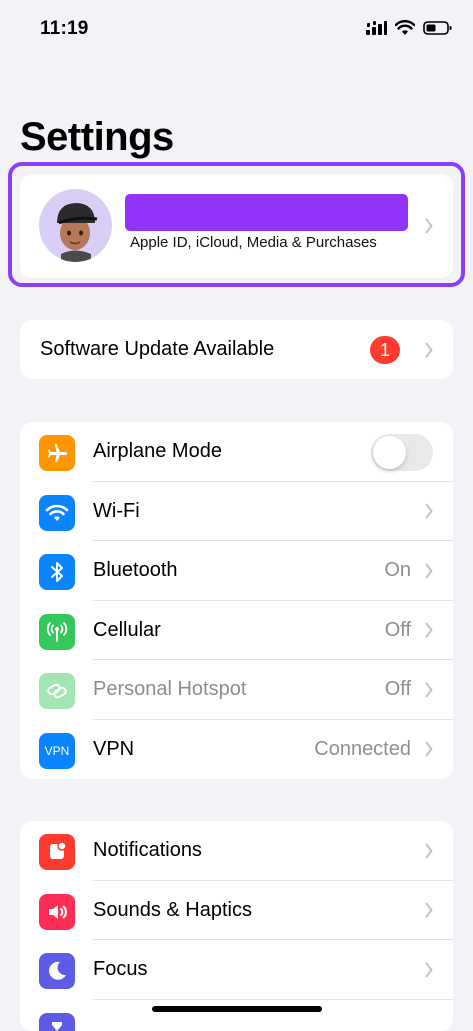 The width and height of the screenshot is (473, 1031). Describe the element at coordinates (64, 29) in the screenshot. I see `status-time: 11:19` at that location.